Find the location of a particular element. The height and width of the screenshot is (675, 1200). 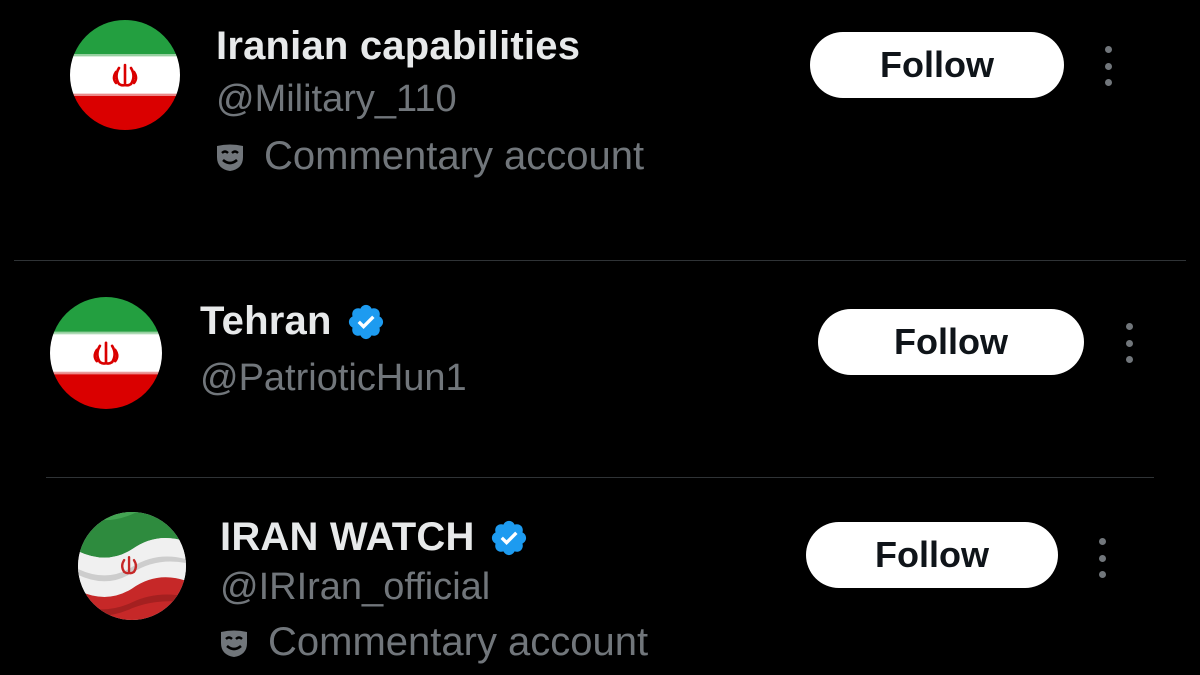

display-name: IRAN WATCH is located at coordinates (347, 537).